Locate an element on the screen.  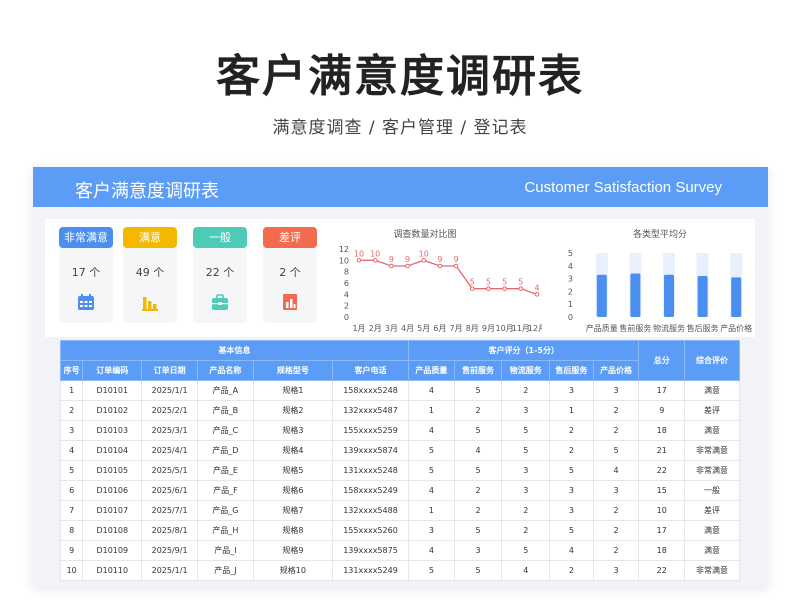
card-badge: 一般 is located at coordinates (220, 237).